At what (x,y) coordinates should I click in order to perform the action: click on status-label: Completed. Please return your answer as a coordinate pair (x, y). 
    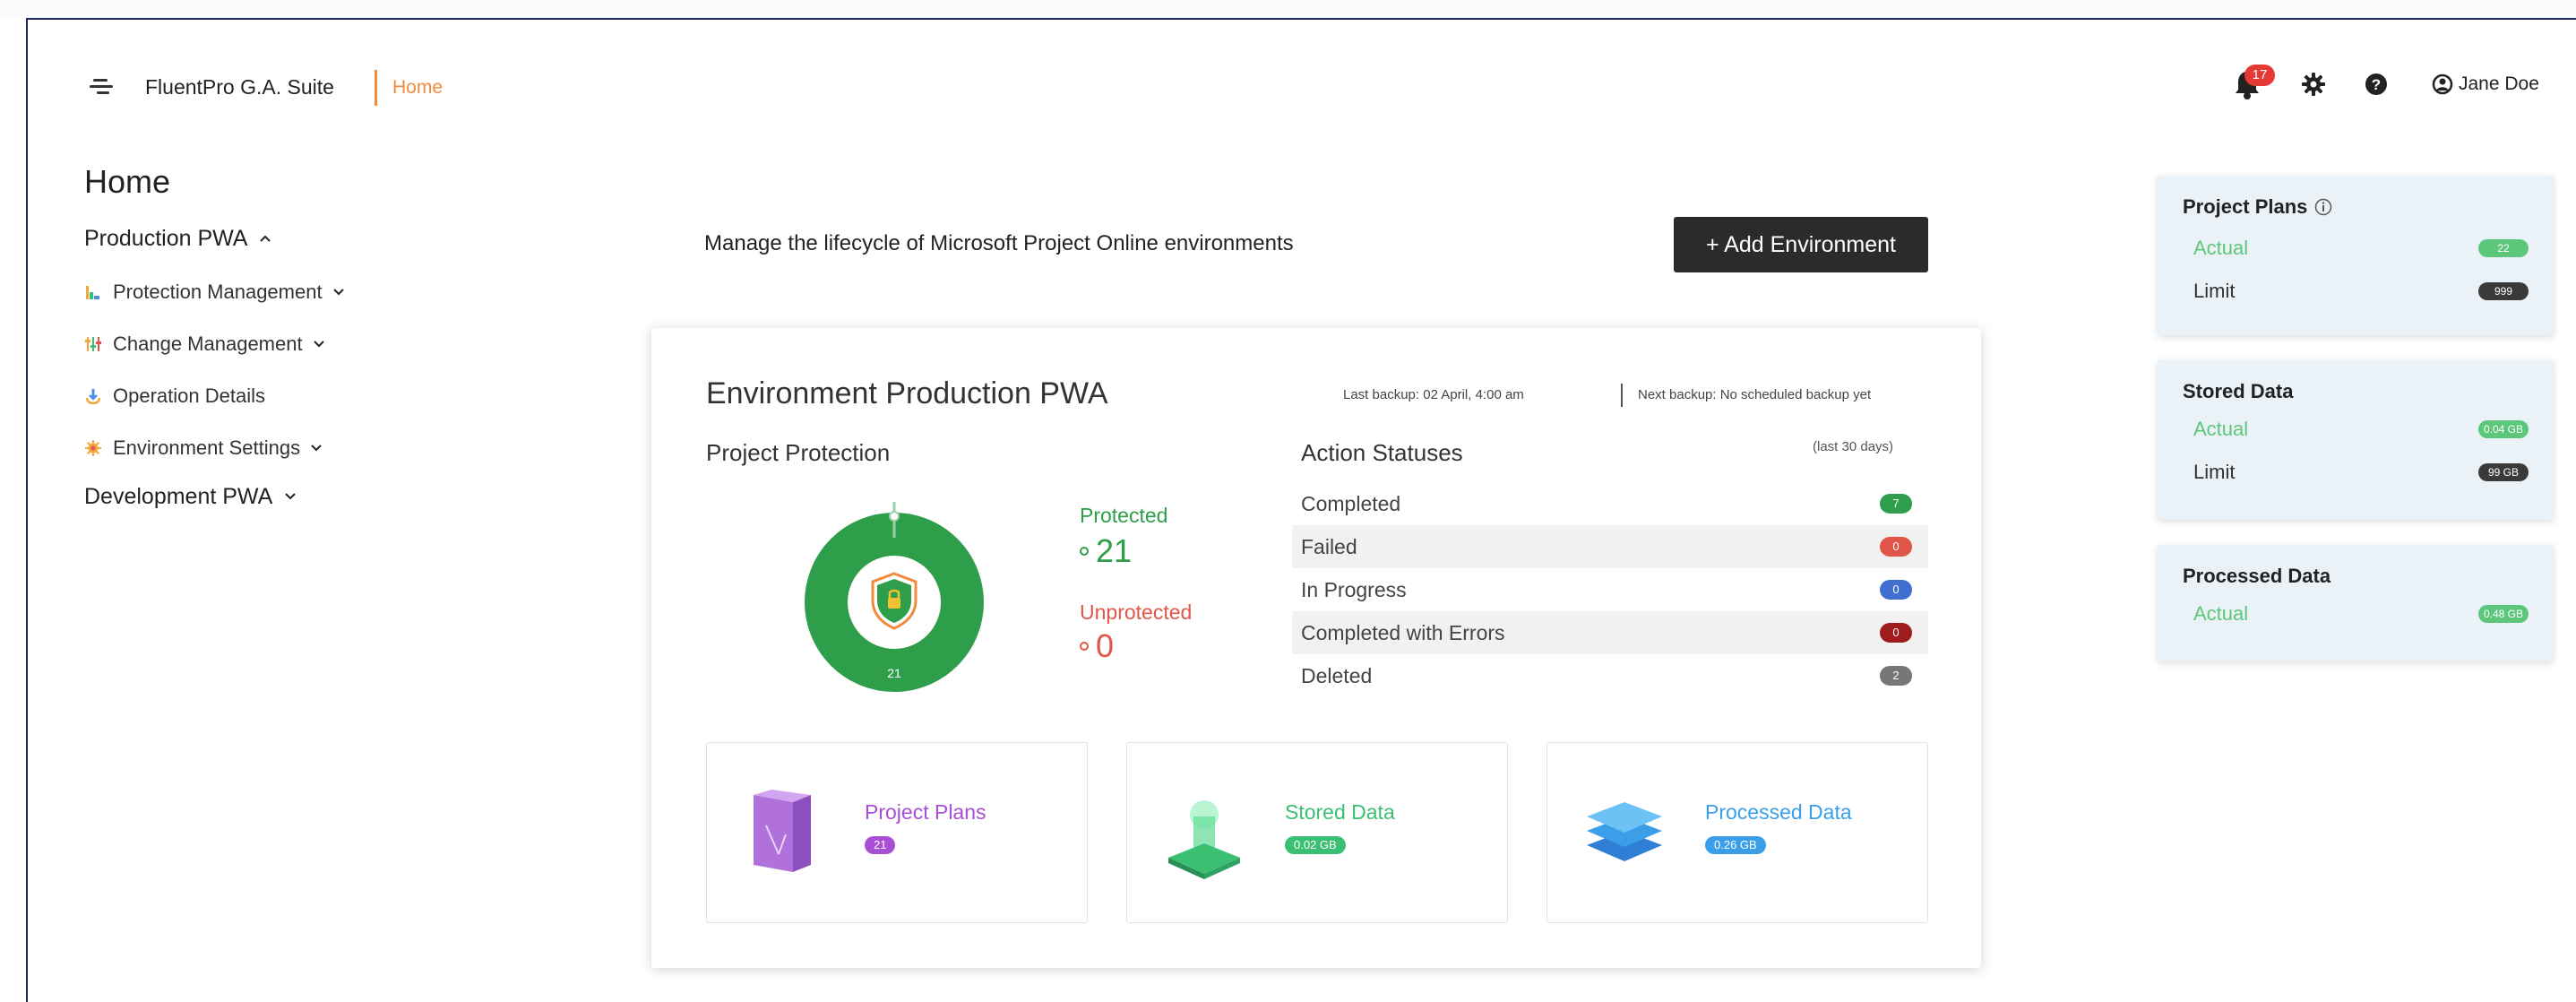
    Looking at the image, I should click on (1351, 503).